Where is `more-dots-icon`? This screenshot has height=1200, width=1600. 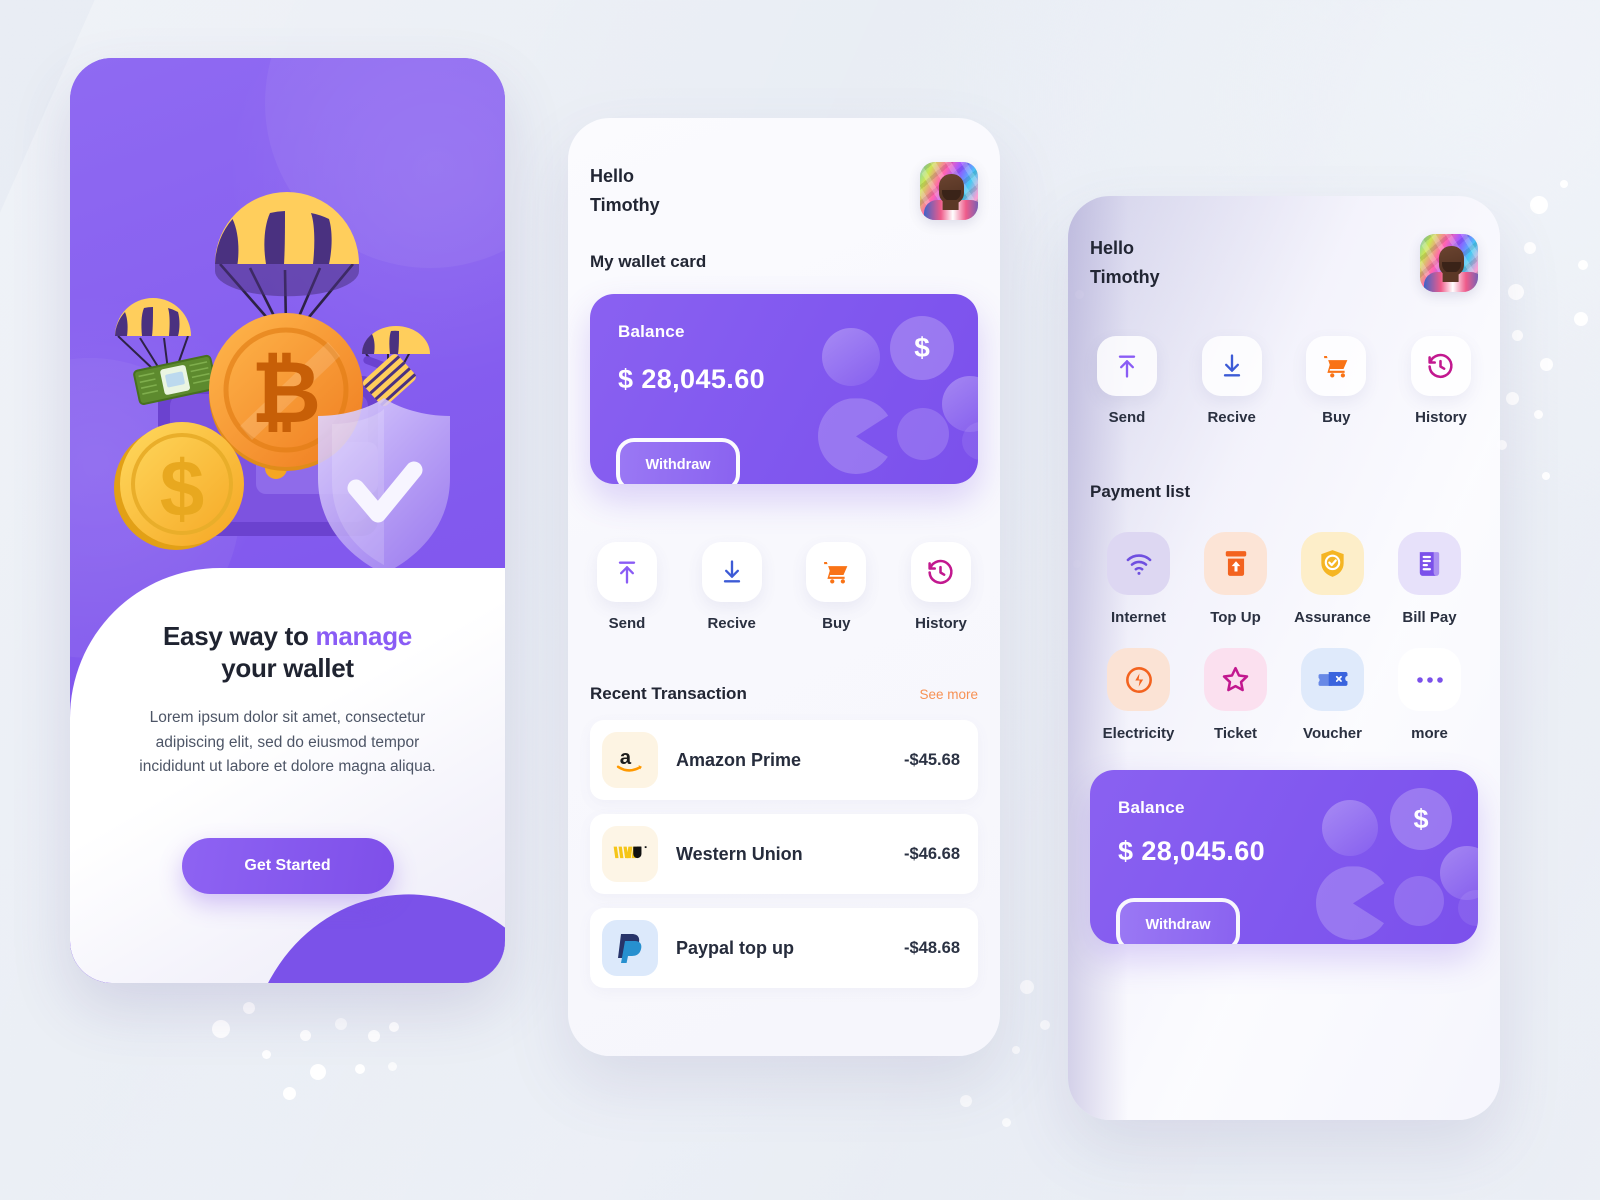
more-dots-icon is located at coordinates (1429, 680).